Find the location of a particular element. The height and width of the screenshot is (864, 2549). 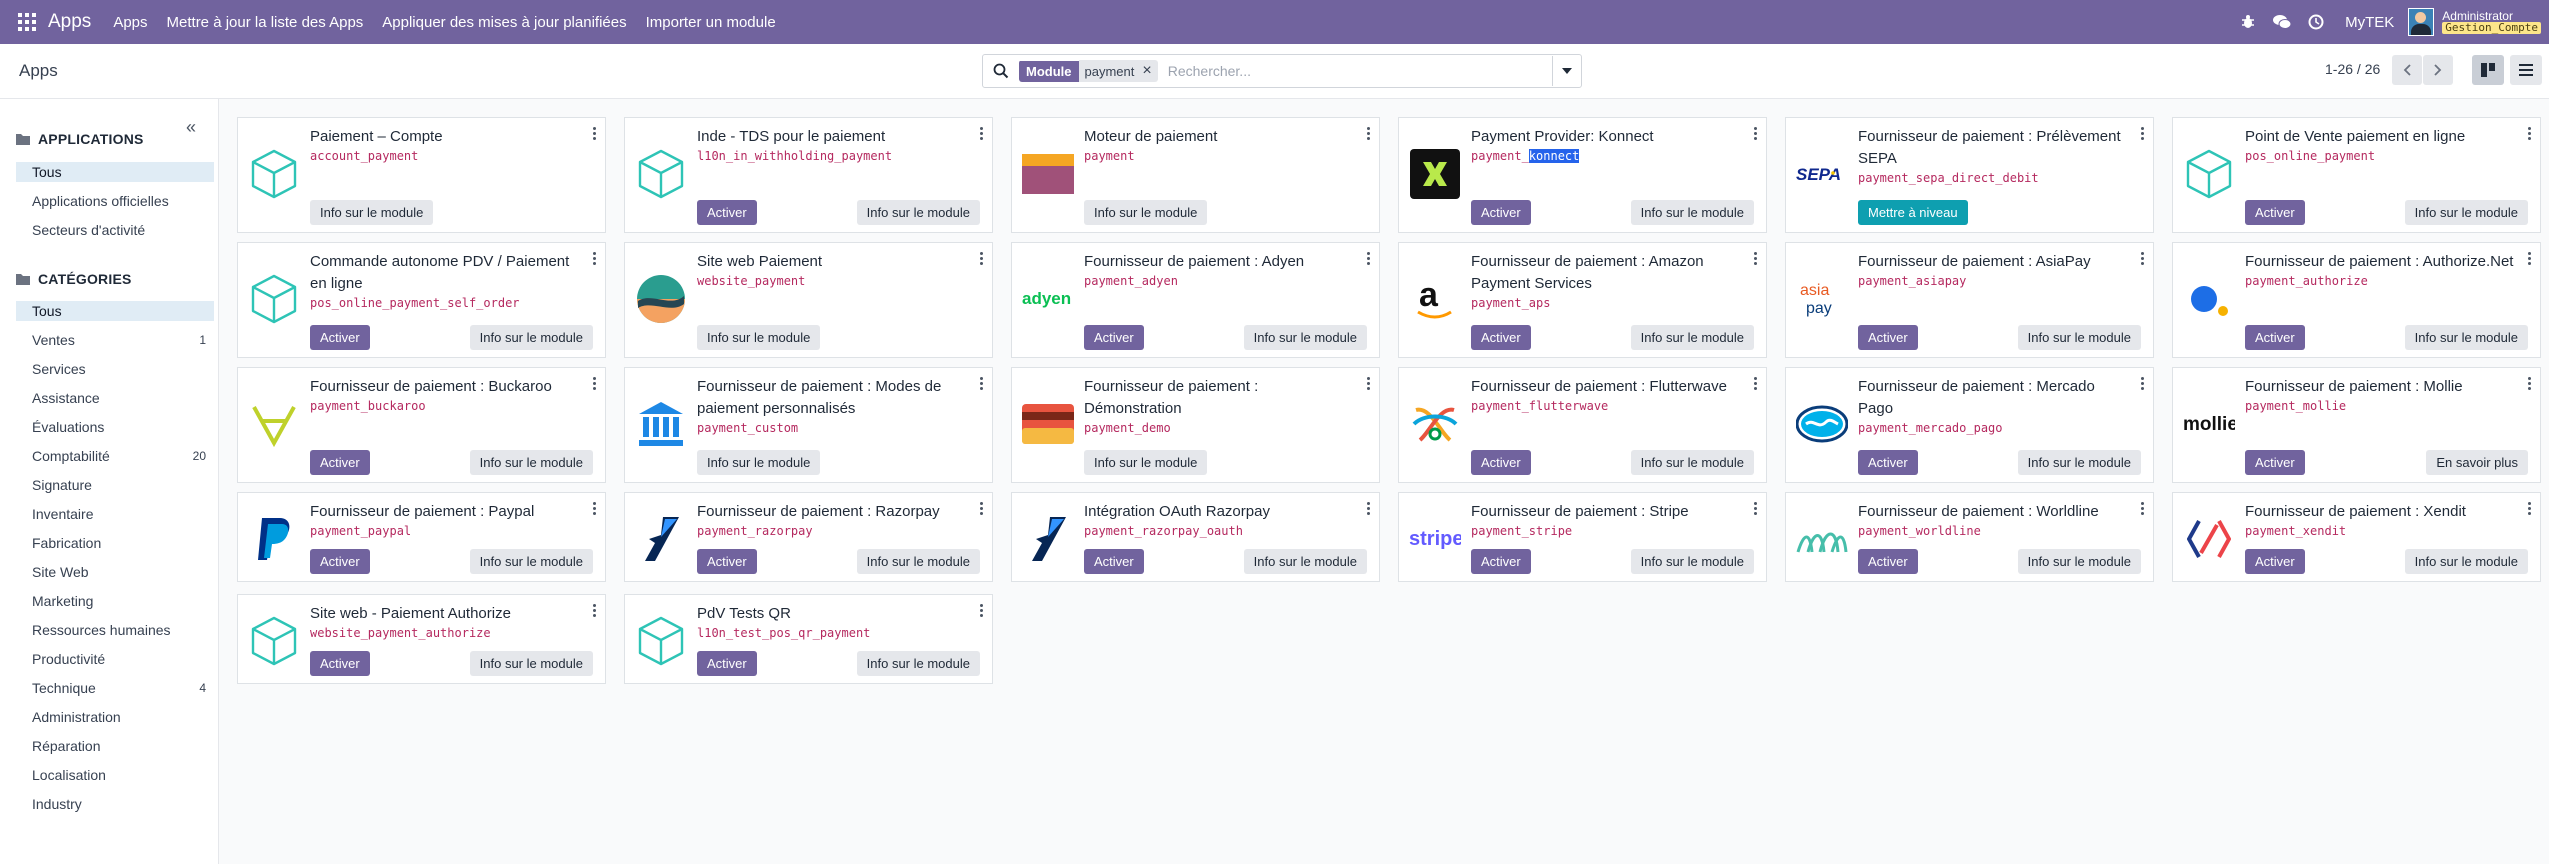

pager-previous-button is located at coordinates (2407, 70).